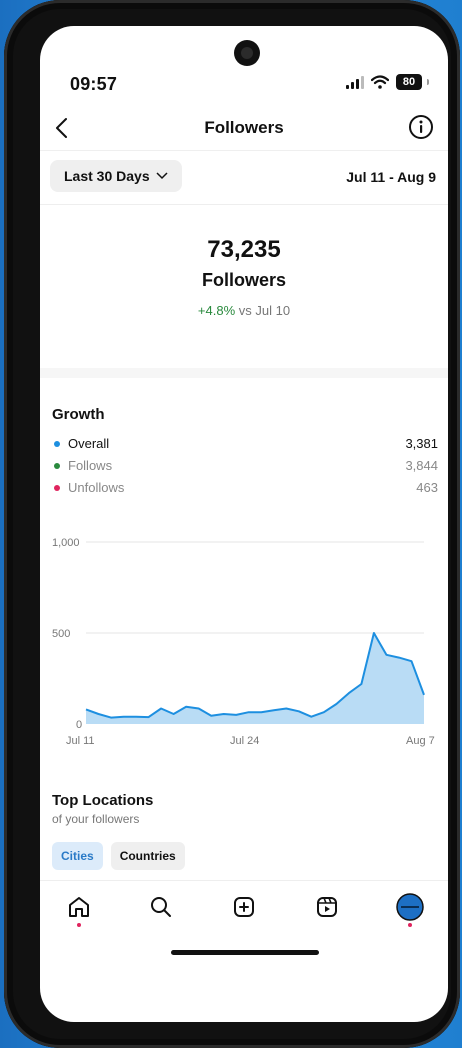 This screenshot has height=1048, width=462. I want to click on legend-dot-unfollows, so click(57, 488).